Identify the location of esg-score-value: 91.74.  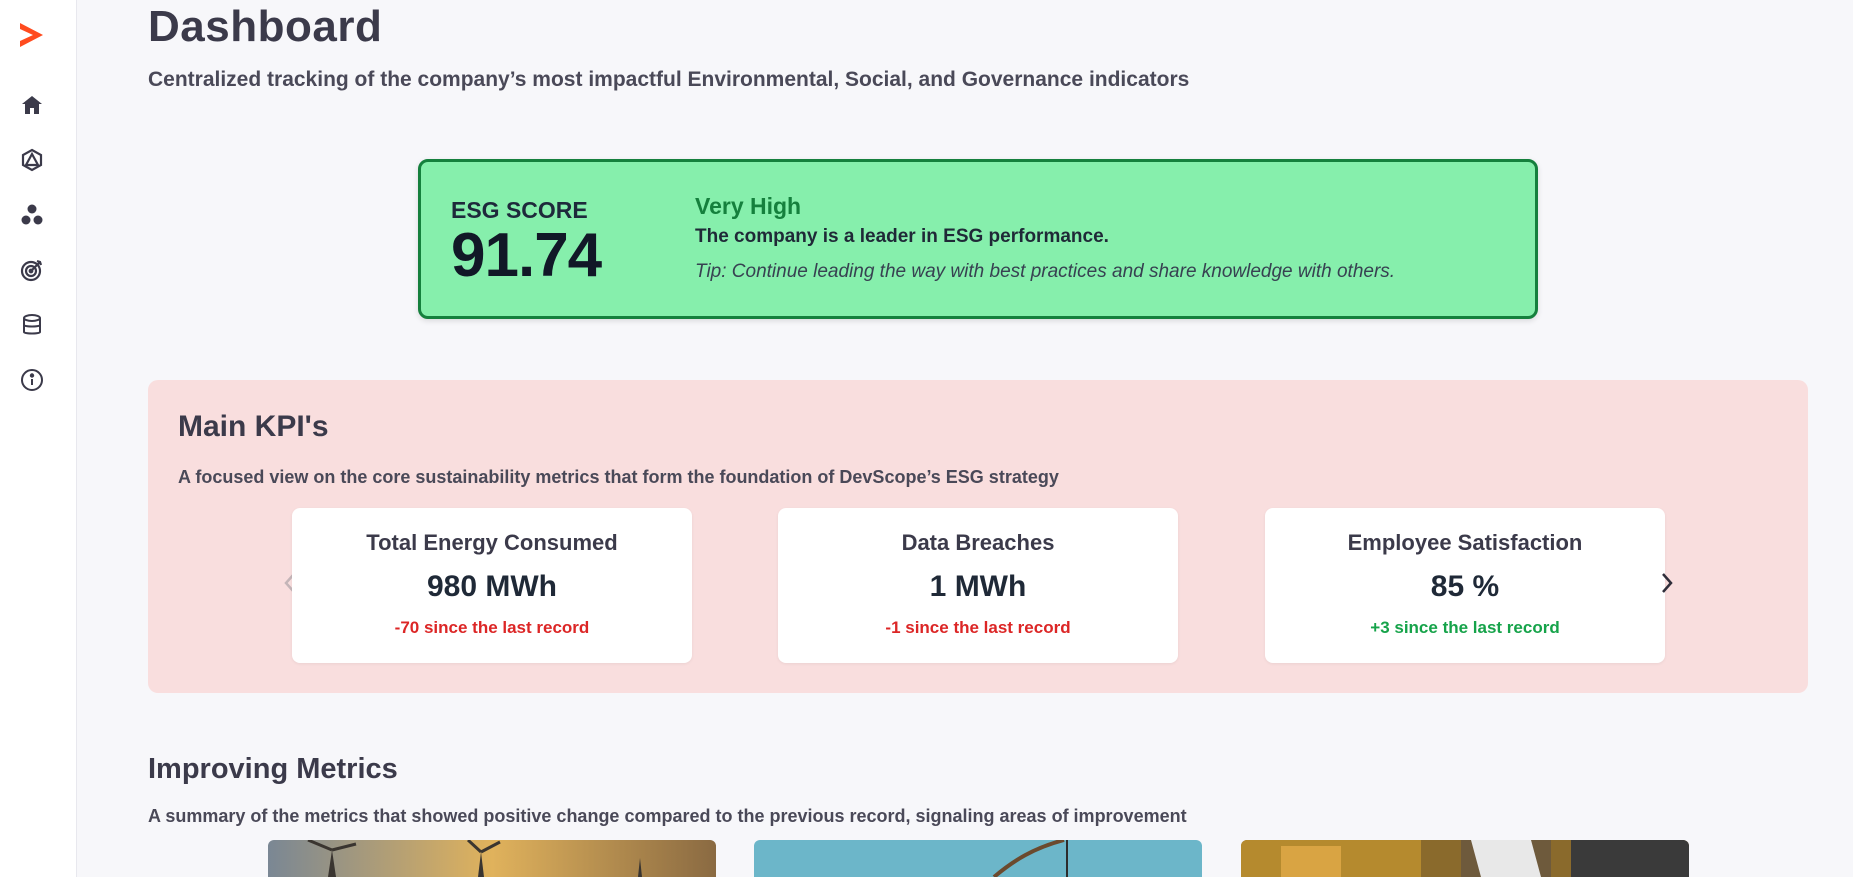
(526, 255).